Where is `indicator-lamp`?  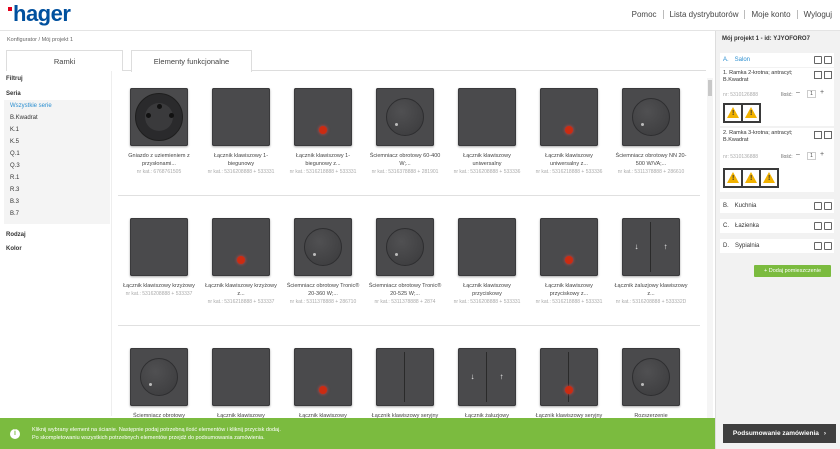
indicator-lamp is located at coordinates (323, 130).